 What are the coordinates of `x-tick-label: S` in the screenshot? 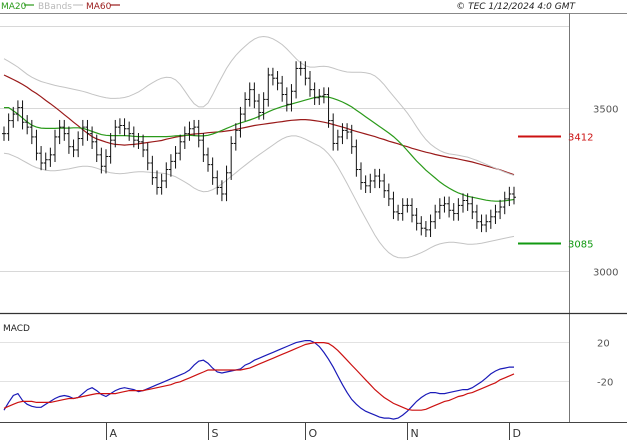 It's located at (215, 433).